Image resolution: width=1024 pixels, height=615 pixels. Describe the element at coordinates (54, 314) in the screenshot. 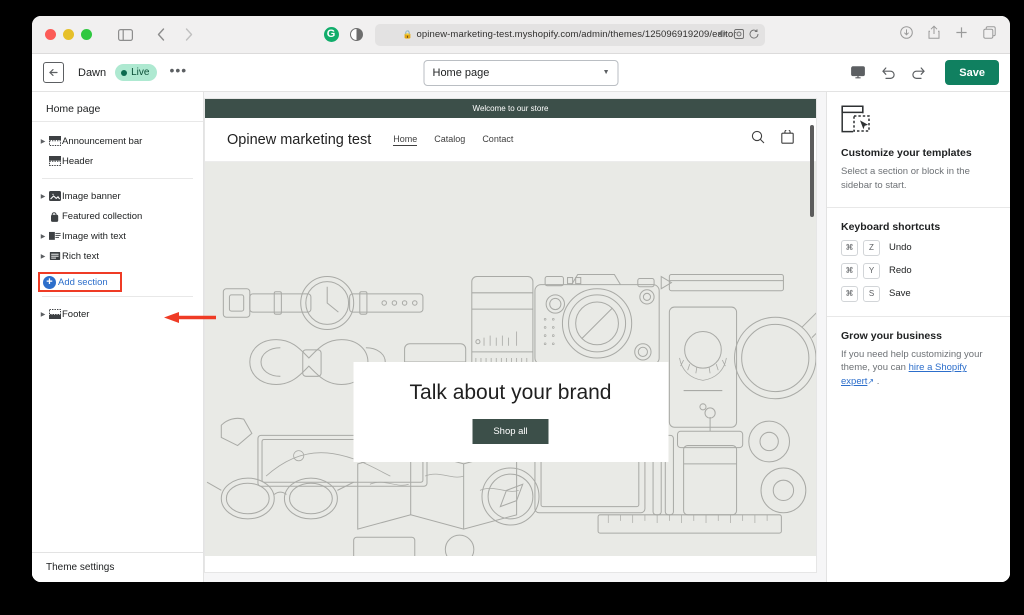

I see `footer-icon` at that location.